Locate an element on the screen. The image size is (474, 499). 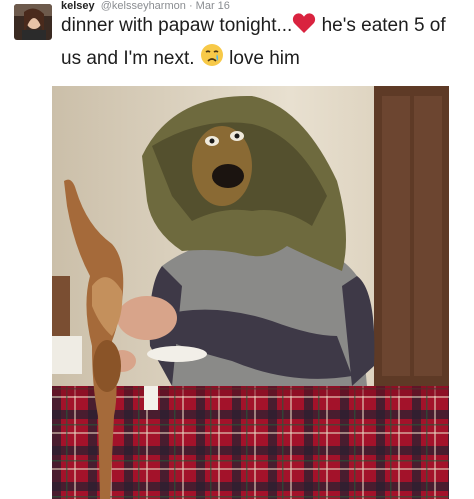
user-avatar is located at coordinates (33, 22).